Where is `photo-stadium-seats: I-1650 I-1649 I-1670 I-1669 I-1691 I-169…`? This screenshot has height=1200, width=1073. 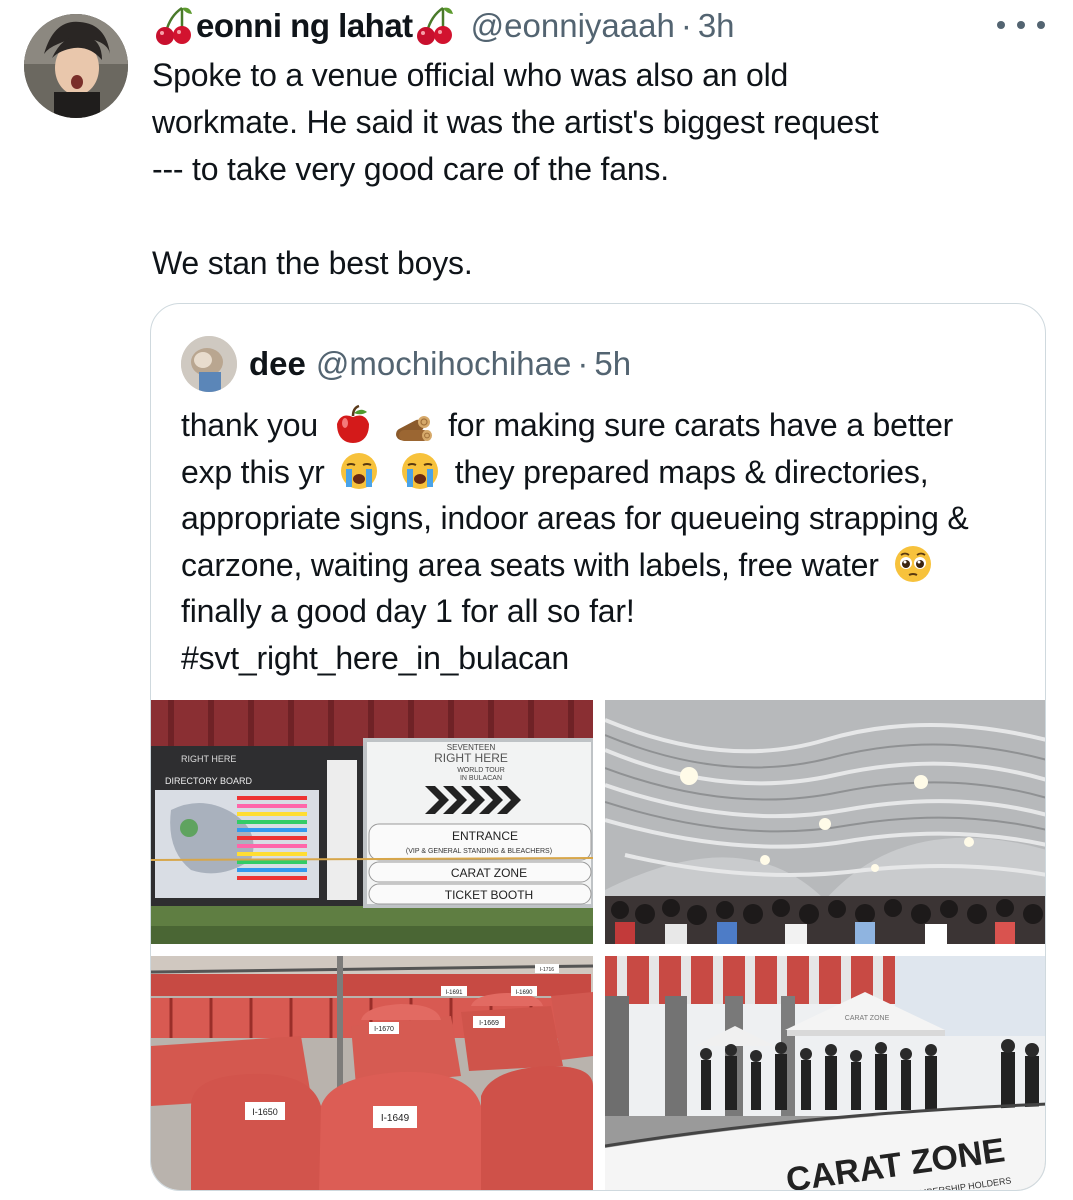 photo-stadium-seats: I-1650 I-1649 I-1670 I-1669 I-1691 I-169… is located at coordinates (372, 1073).